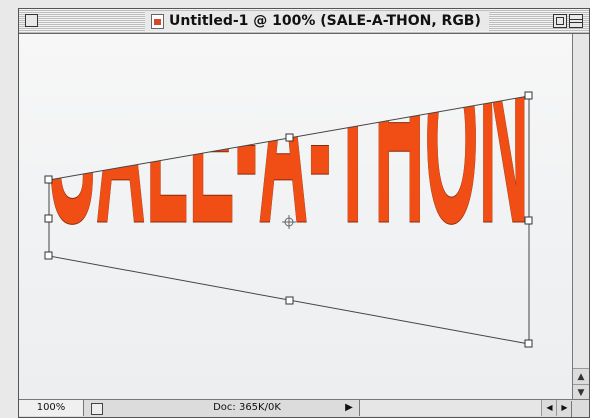  I want to click on document-icon, so click(157, 21).